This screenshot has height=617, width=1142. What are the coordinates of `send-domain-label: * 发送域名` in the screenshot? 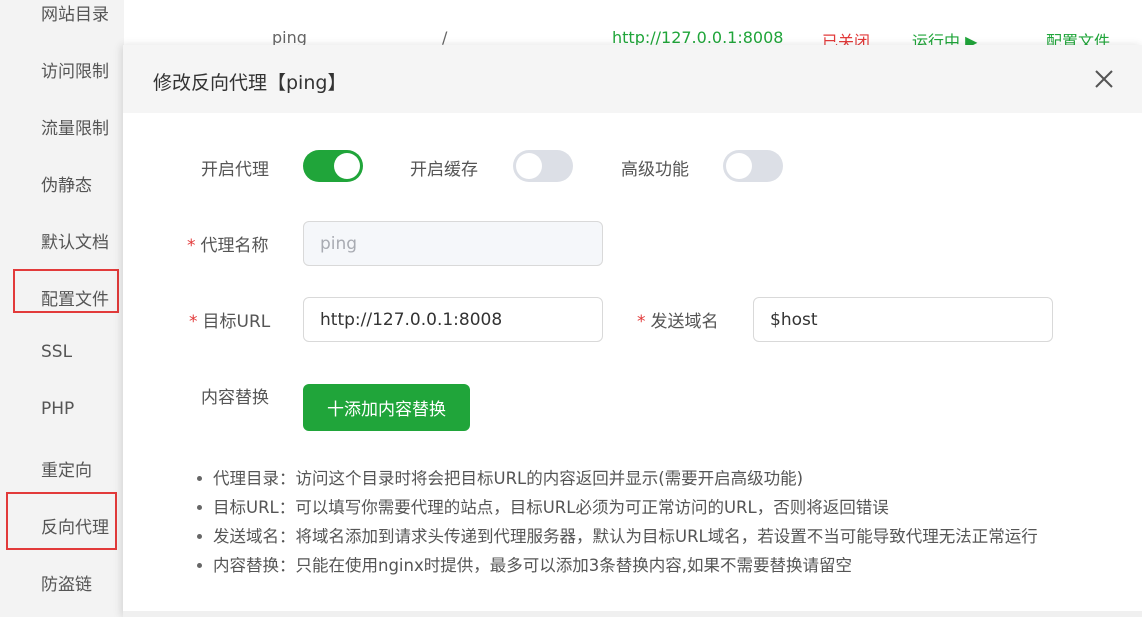 It's located at (678, 322).